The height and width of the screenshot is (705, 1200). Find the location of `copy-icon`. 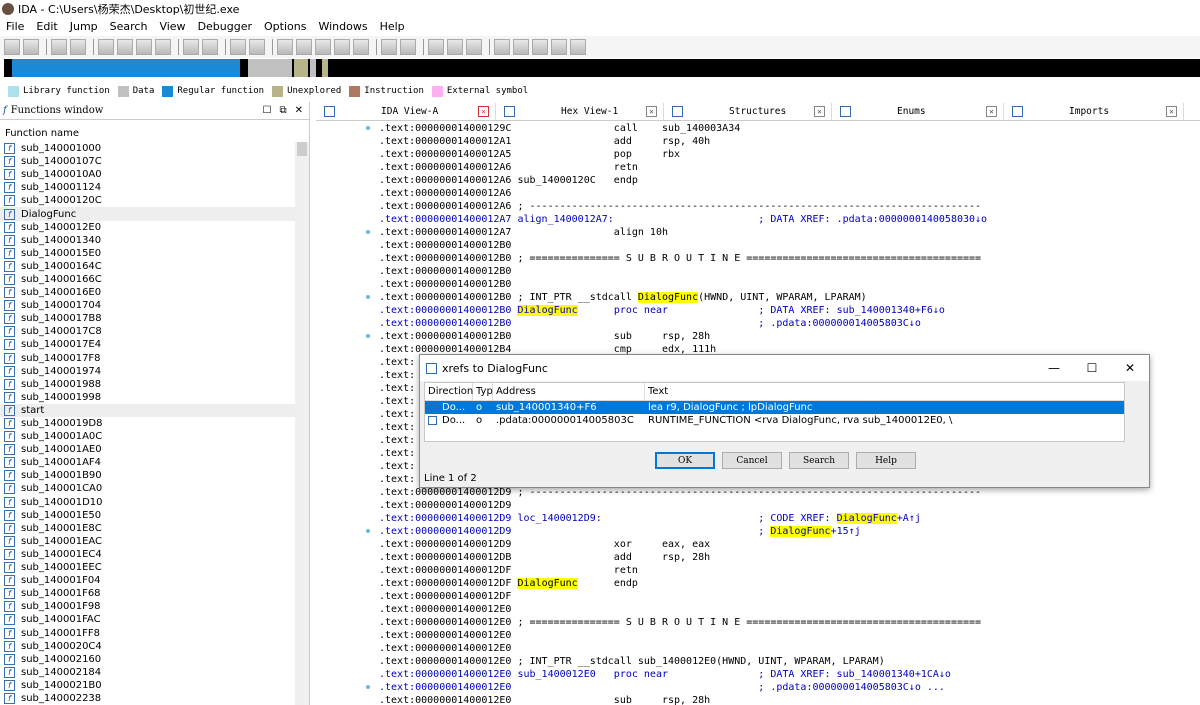

copy-icon is located at coordinates (106, 47).